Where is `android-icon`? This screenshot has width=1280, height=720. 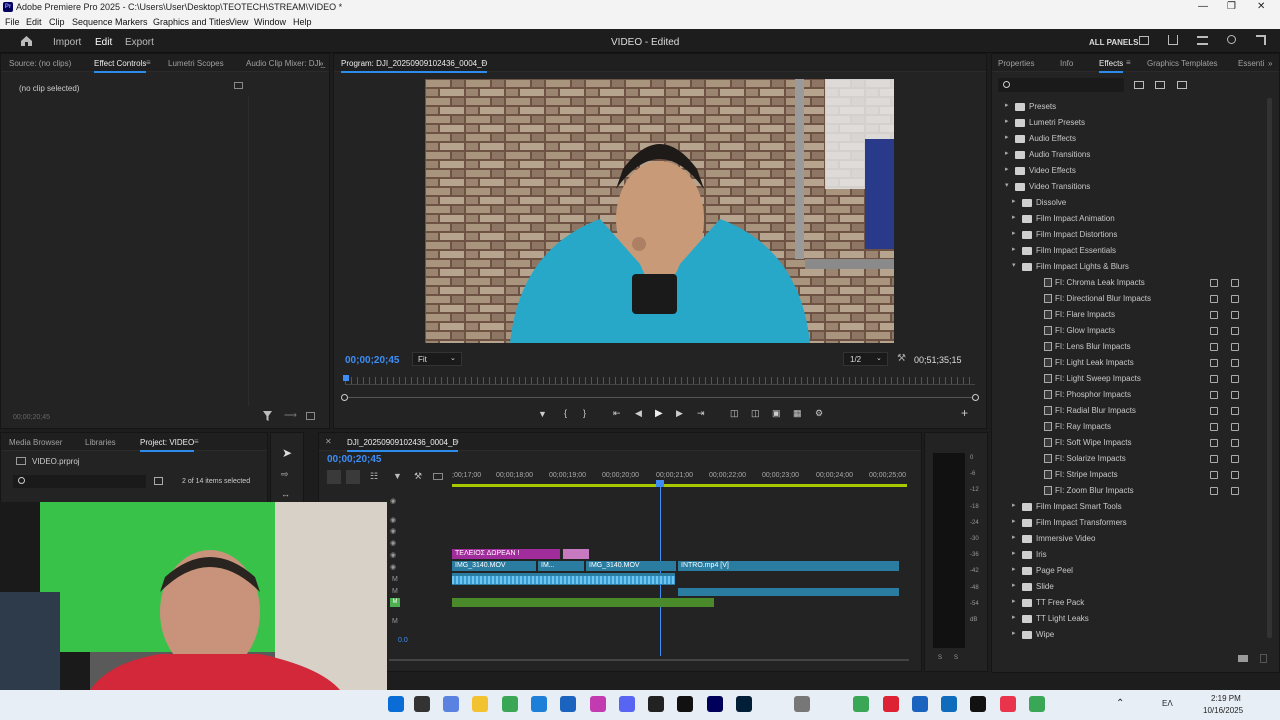
android-icon is located at coordinates (861, 704).